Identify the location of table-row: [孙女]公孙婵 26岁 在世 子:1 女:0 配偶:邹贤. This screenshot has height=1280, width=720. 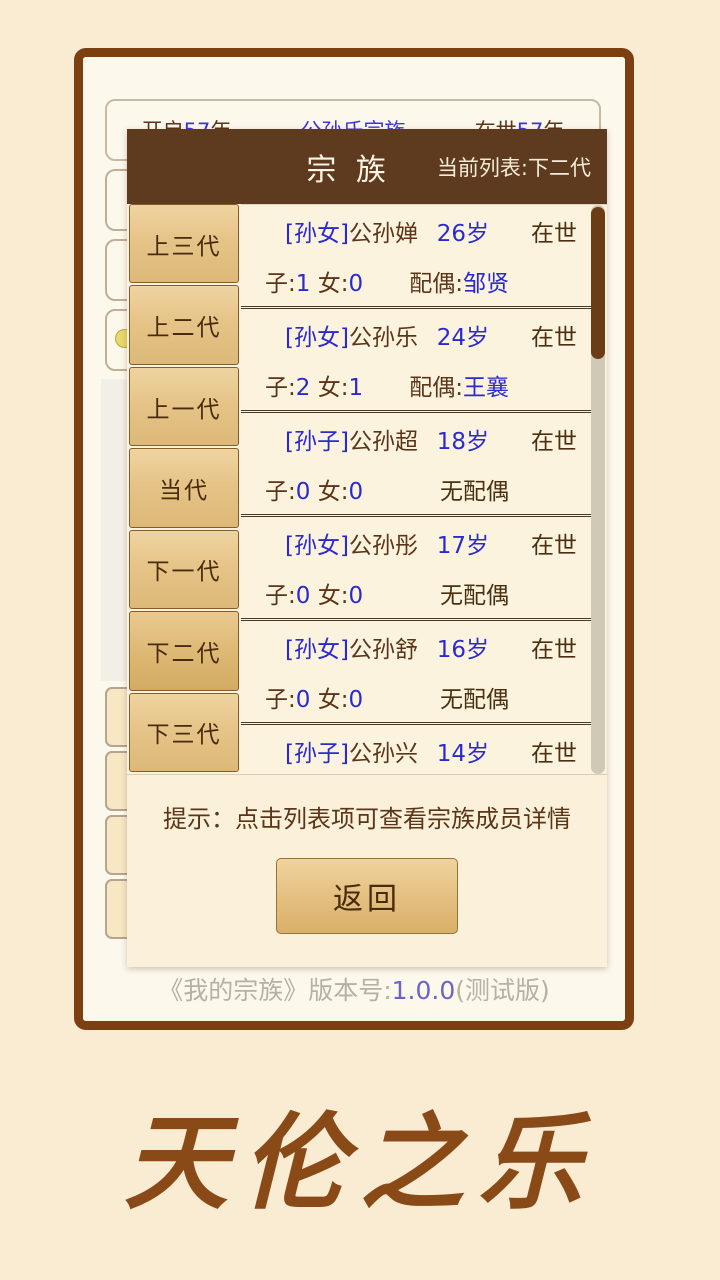
(416, 257).